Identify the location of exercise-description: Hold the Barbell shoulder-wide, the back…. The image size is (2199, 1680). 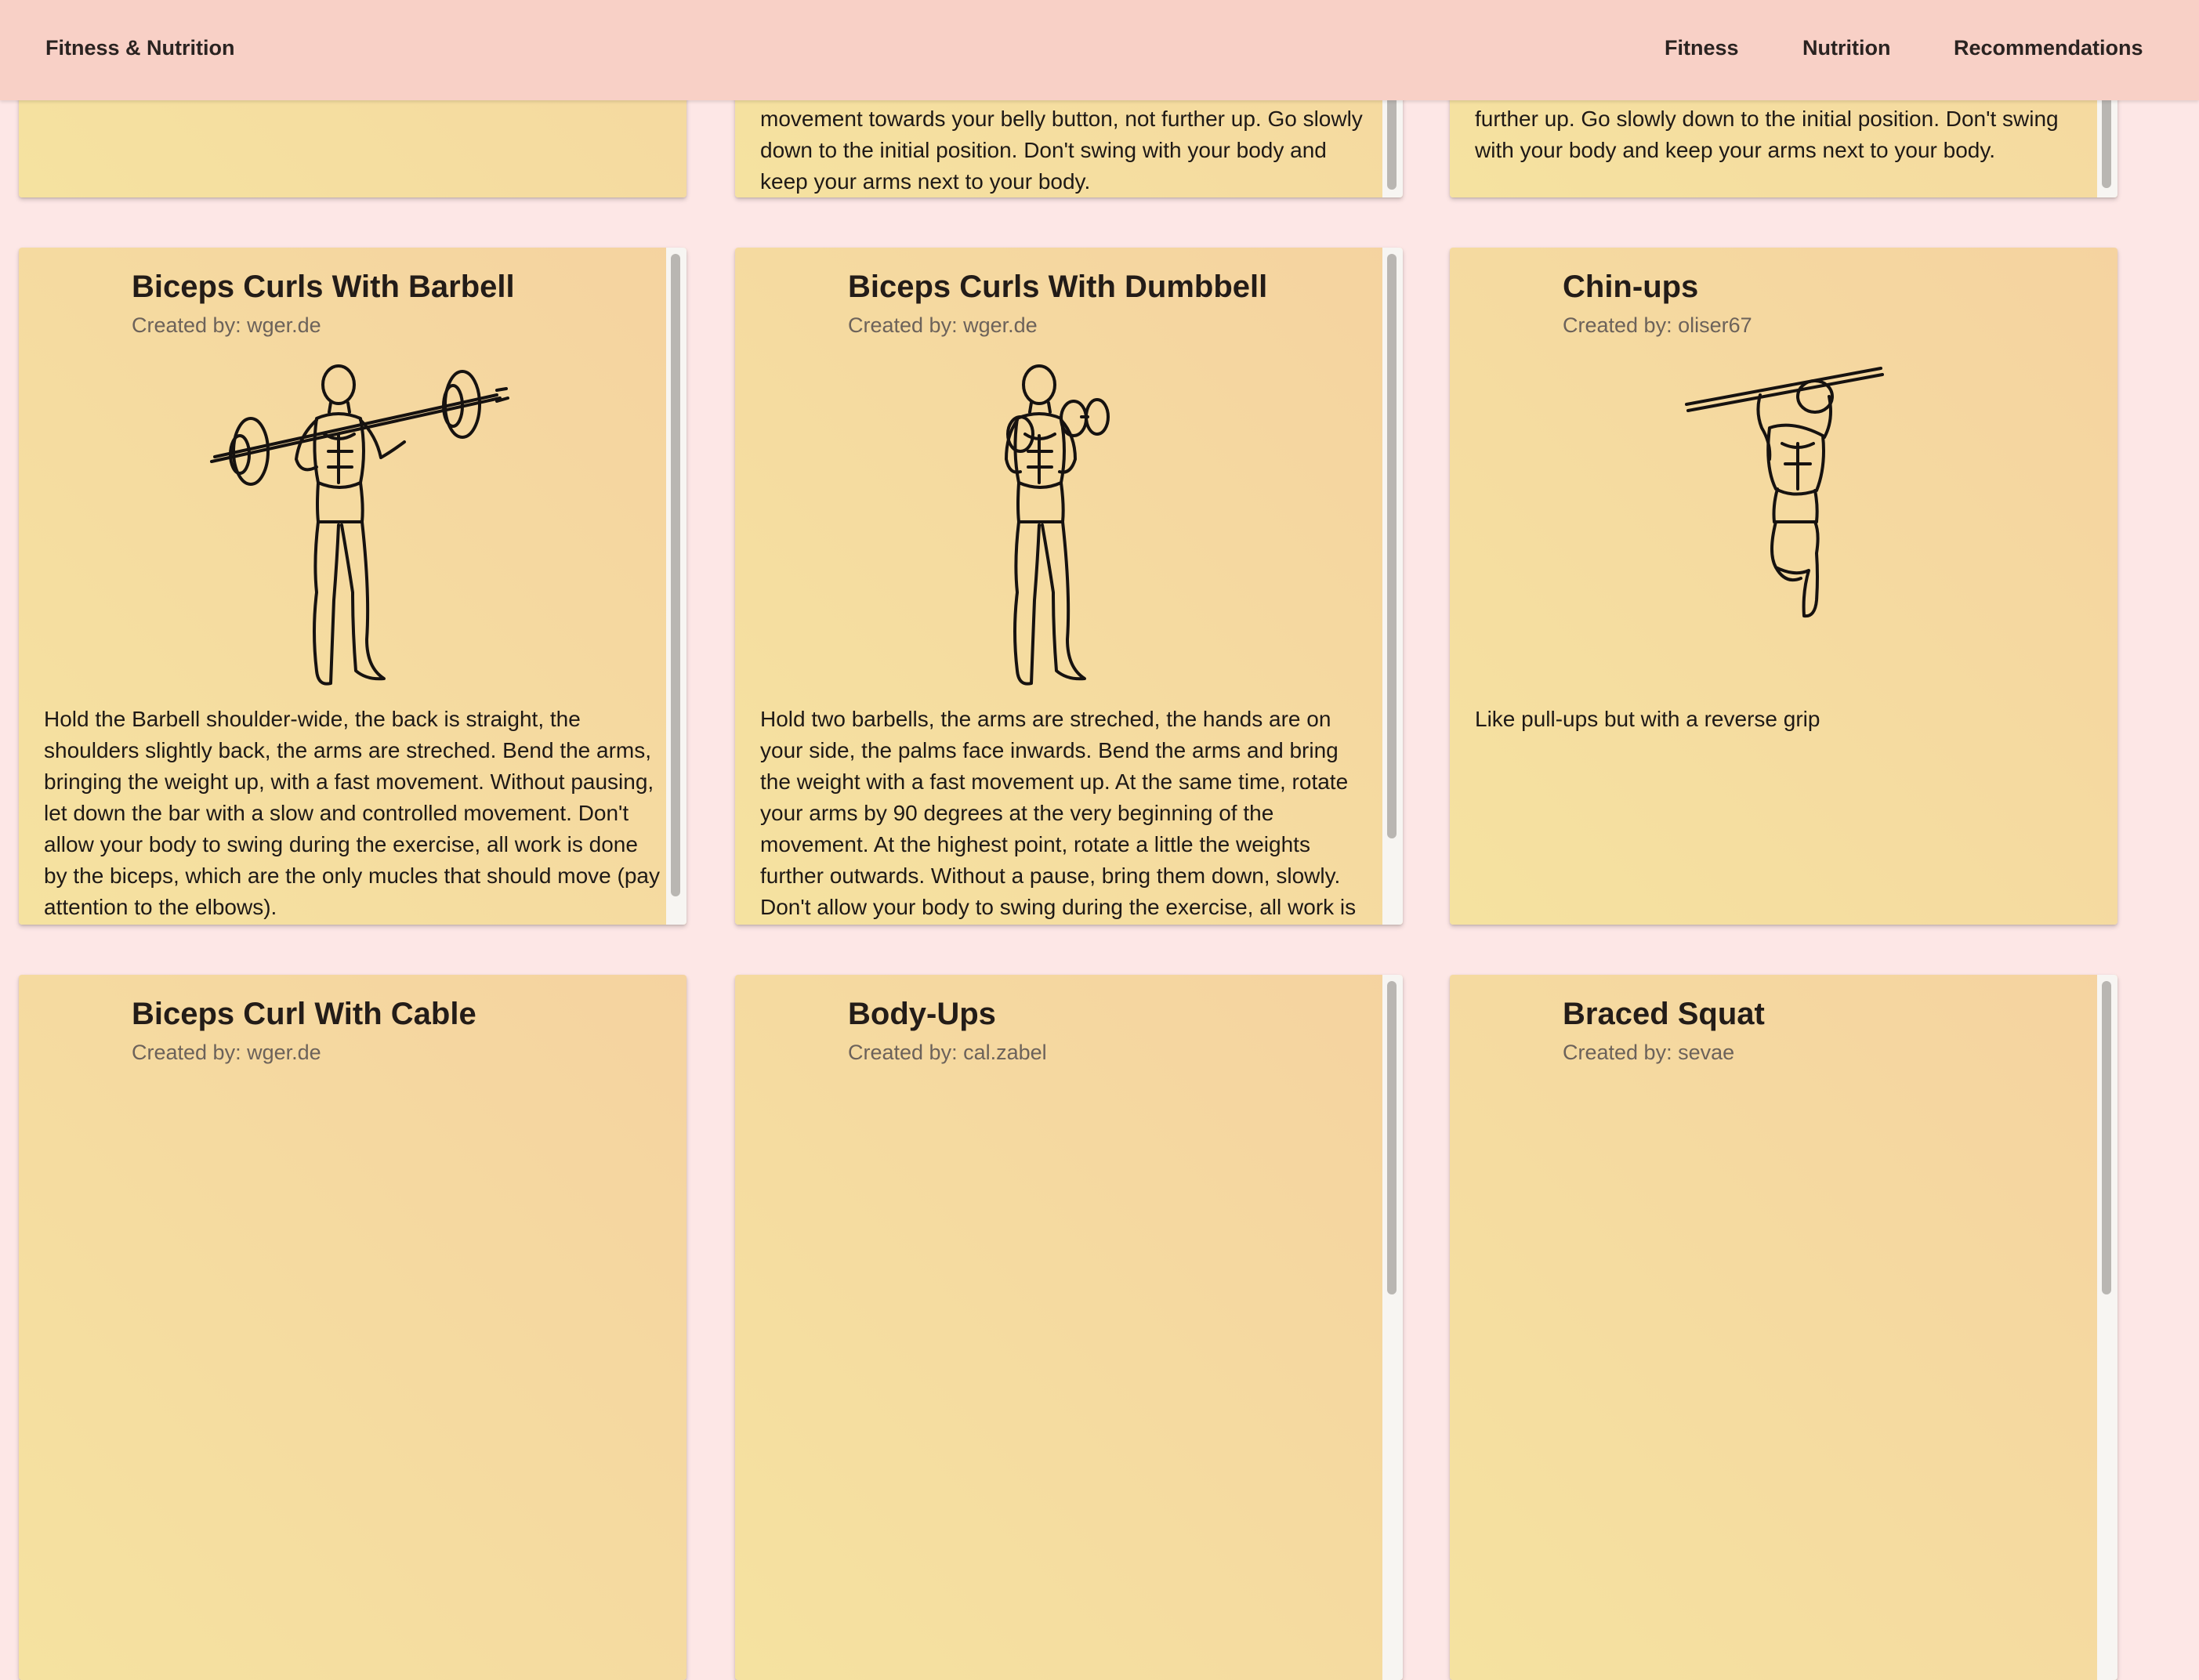
(352, 813).